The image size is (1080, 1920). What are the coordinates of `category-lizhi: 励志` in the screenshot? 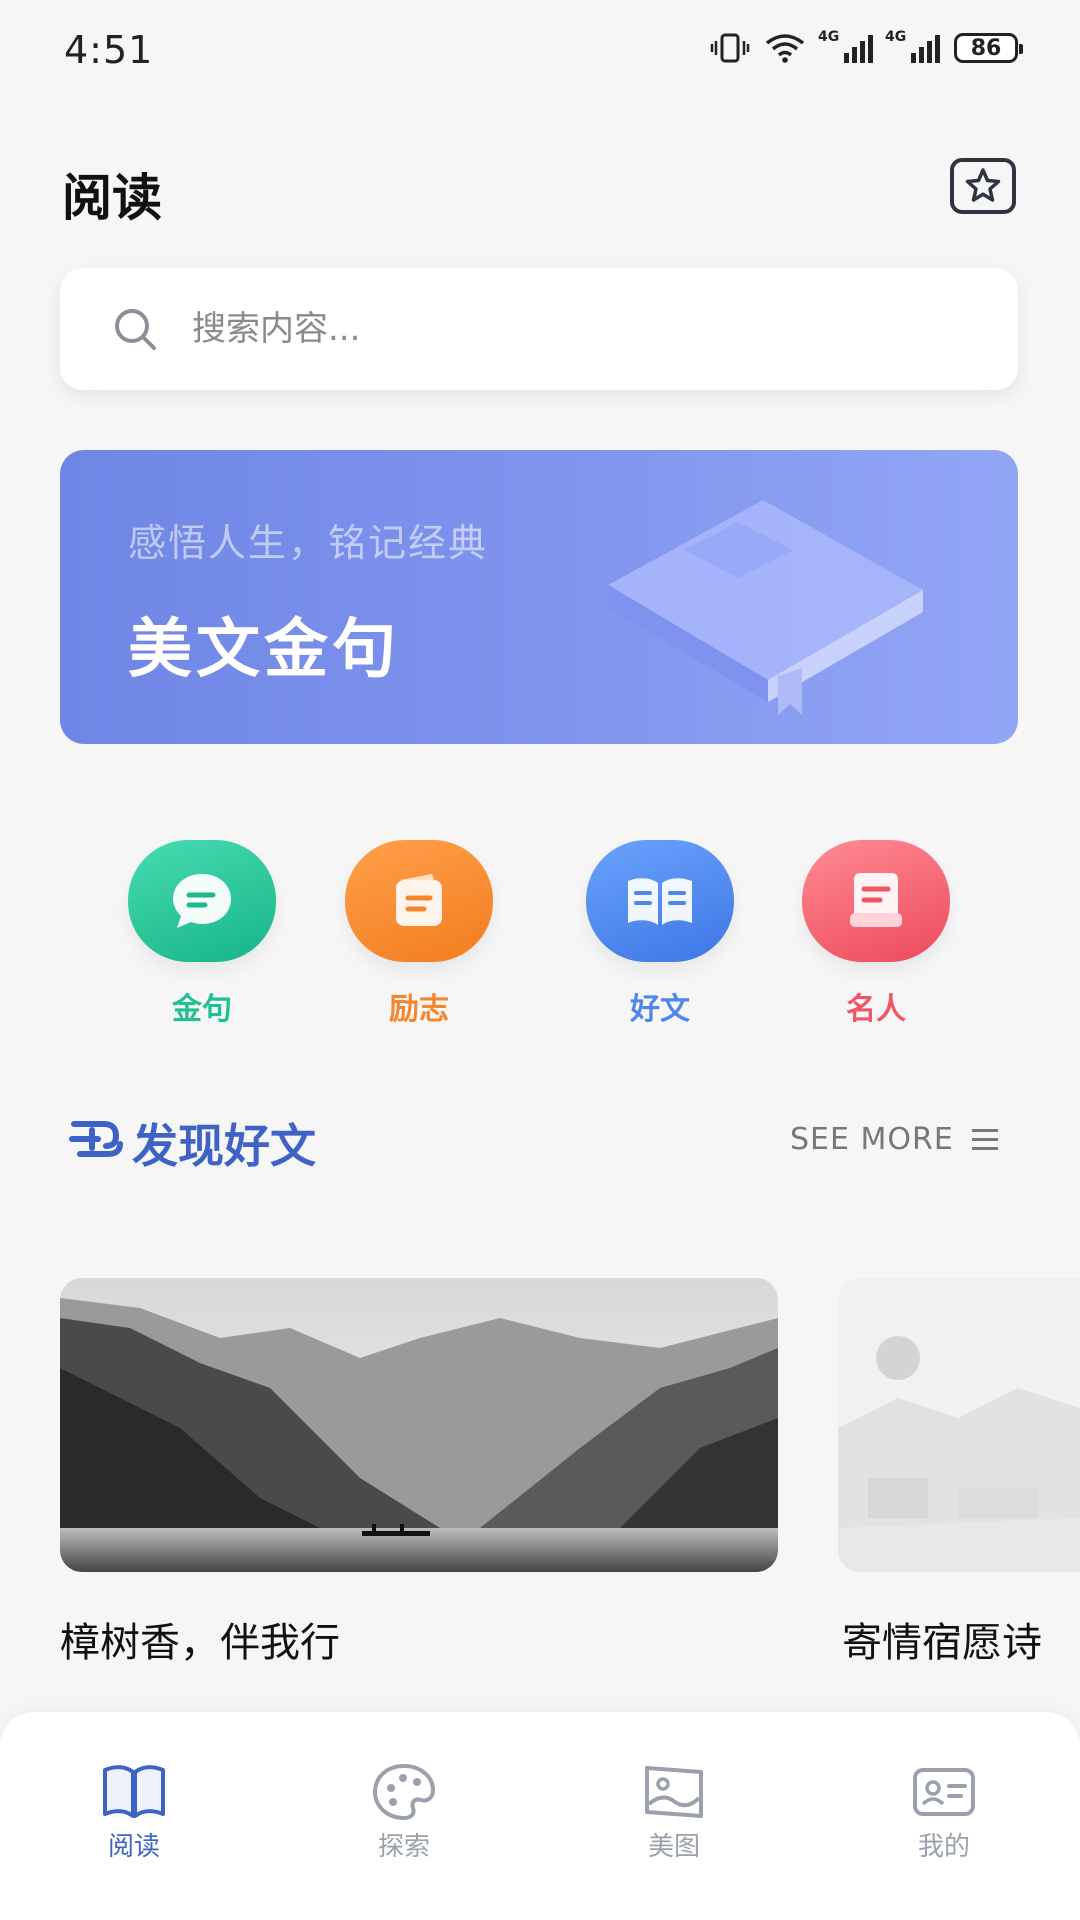 It's located at (419, 934).